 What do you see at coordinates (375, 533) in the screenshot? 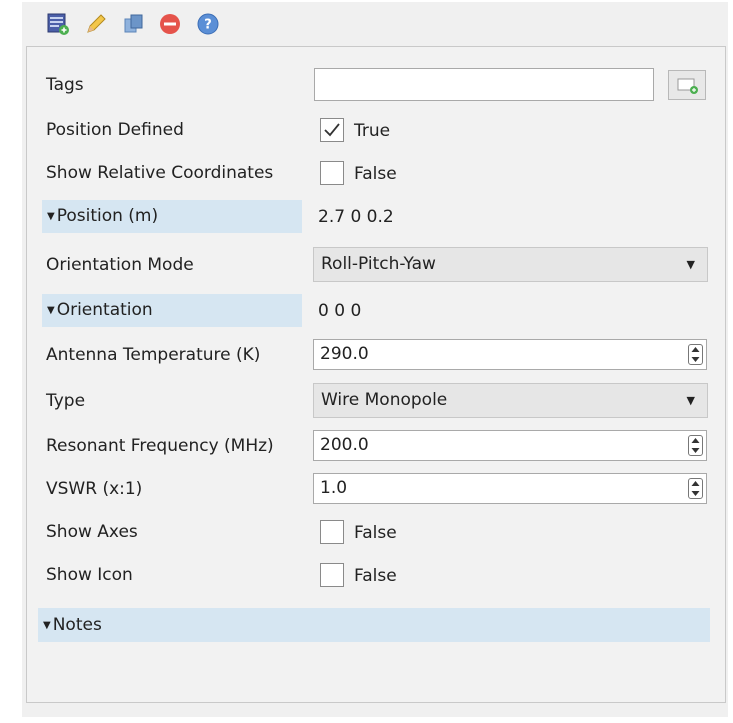
I see `show-axes-value: False` at bounding box center [375, 533].